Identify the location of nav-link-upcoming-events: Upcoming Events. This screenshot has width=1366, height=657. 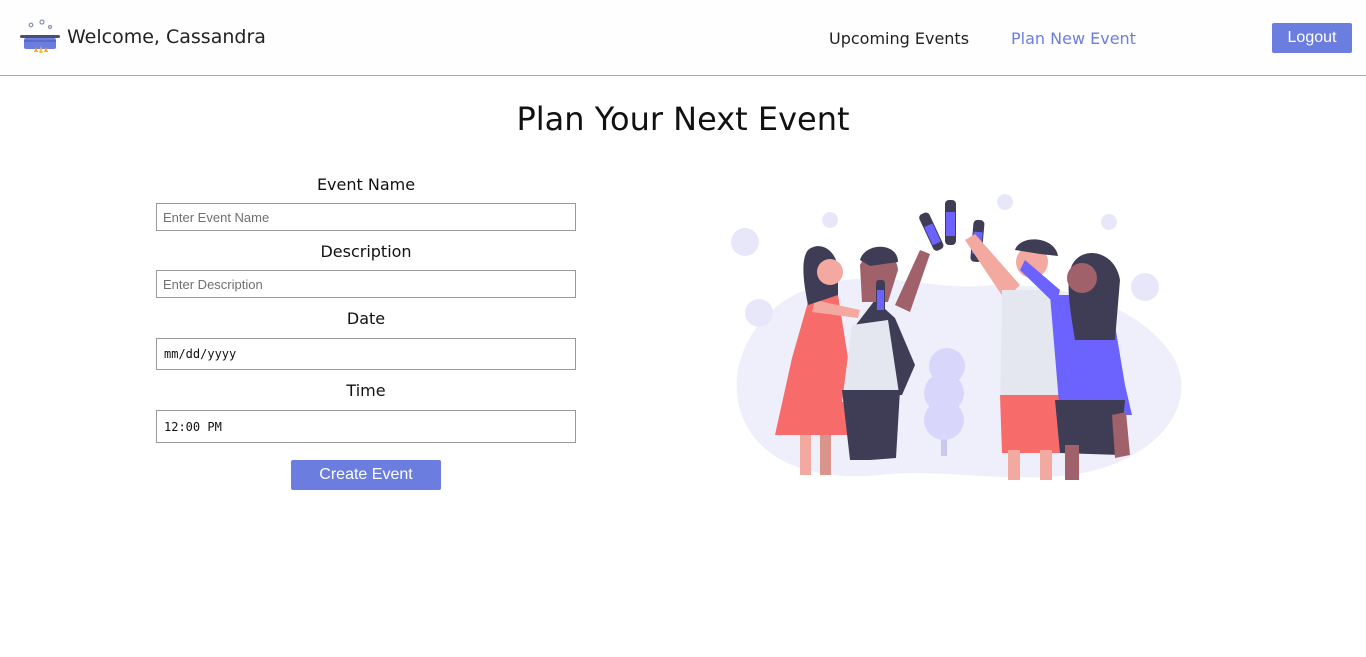
(899, 38).